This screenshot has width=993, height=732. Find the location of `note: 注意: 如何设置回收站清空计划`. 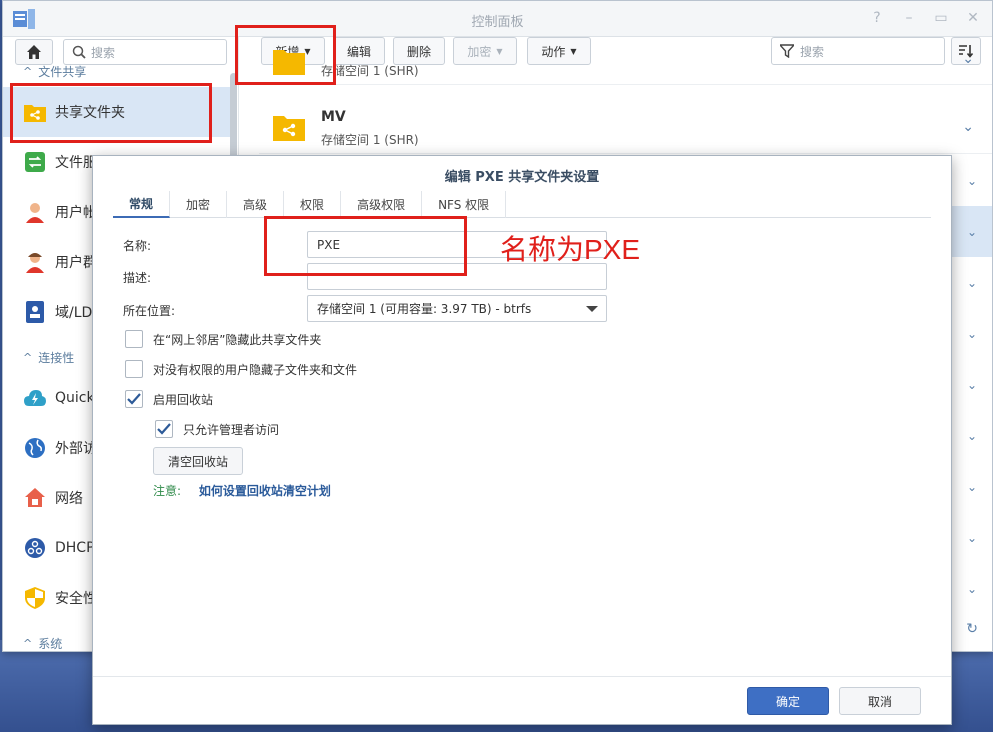

note: 注意: 如何设置回收站清空计划 is located at coordinates (242, 490).